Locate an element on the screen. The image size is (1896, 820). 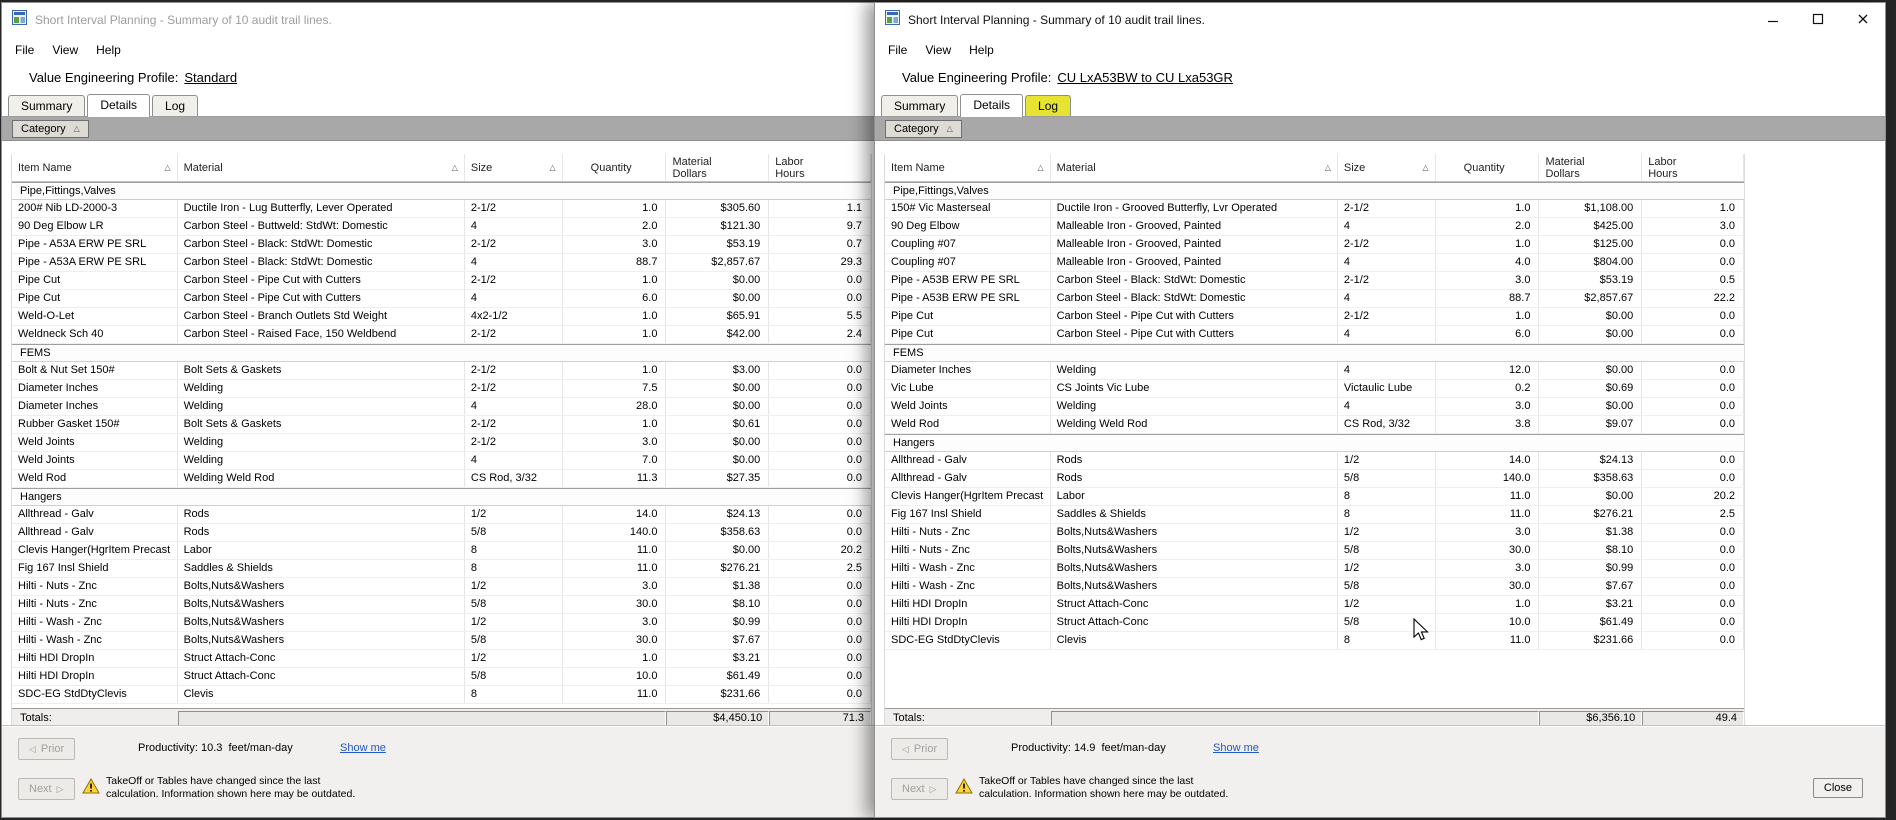
warning-icon is located at coordinates (91, 788).